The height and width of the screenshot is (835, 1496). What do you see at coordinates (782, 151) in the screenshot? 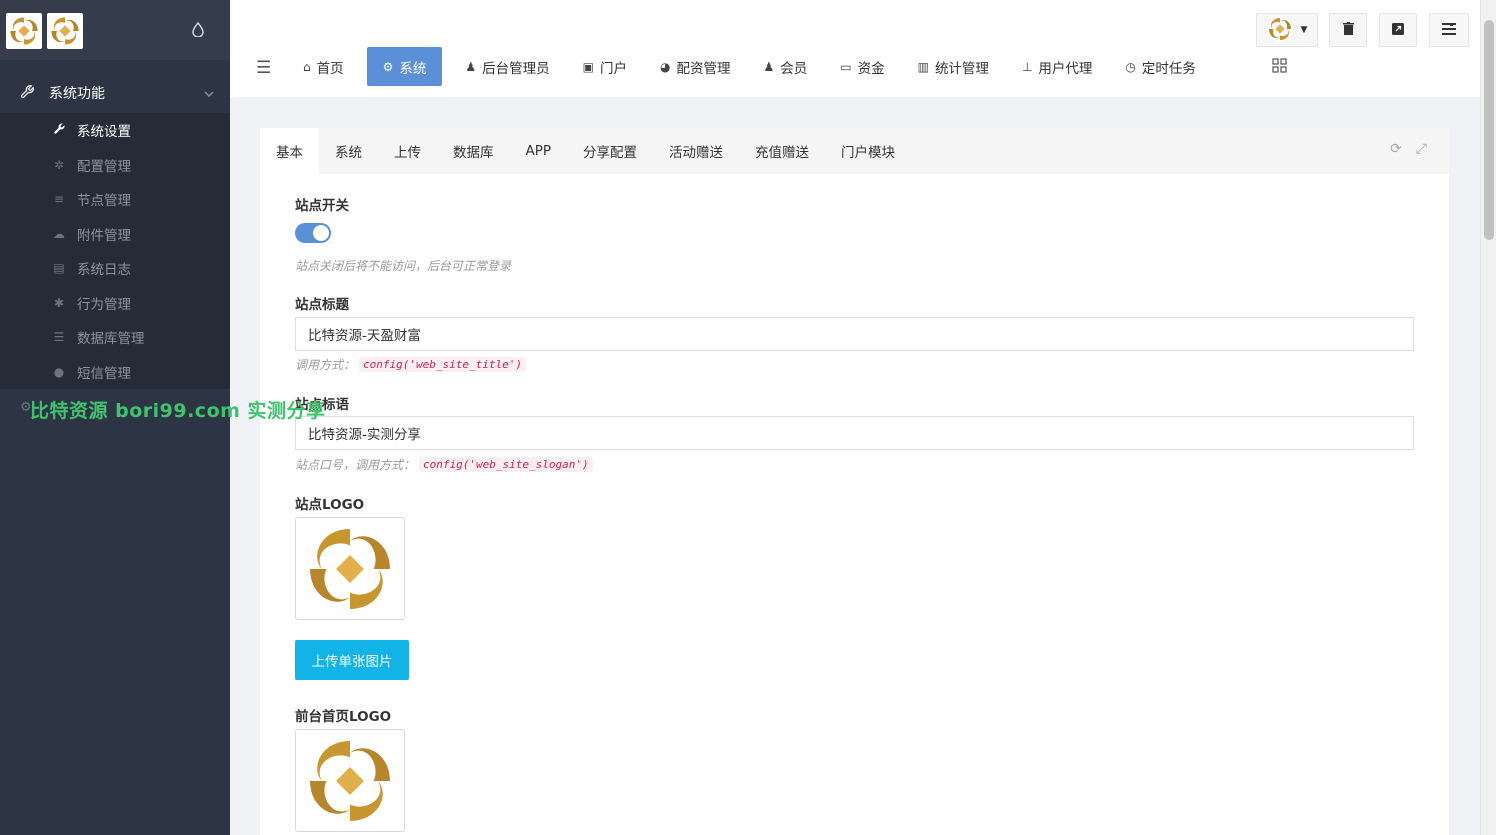
I see `tab-recharge-gift: 充值赠送` at bounding box center [782, 151].